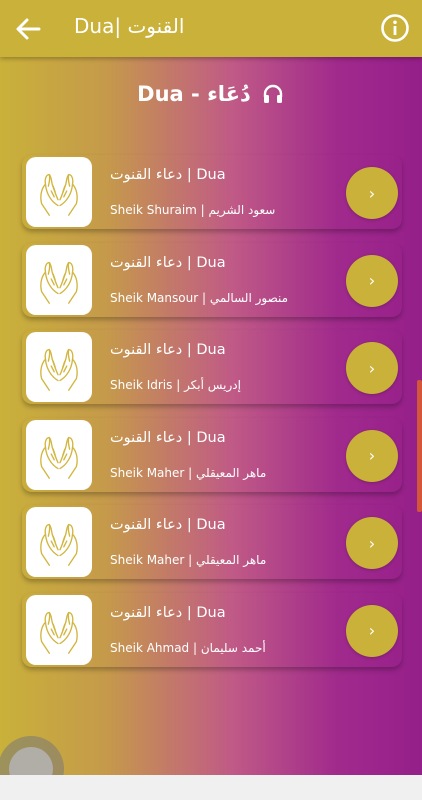 The image size is (422, 800). I want to click on arrow-left-icon, so click(29, 29).